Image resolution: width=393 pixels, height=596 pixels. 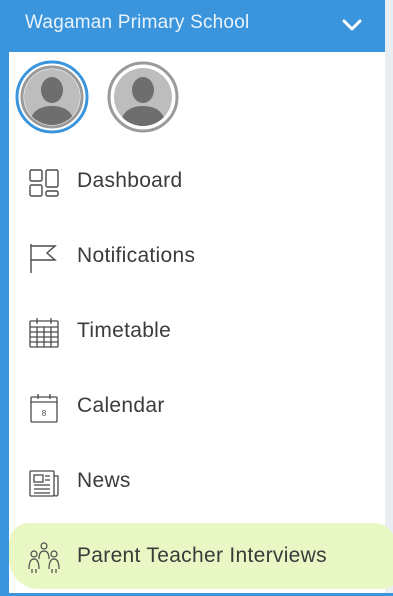 What do you see at coordinates (352, 25) in the screenshot?
I see `chevron-down-icon` at bounding box center [352, 25].